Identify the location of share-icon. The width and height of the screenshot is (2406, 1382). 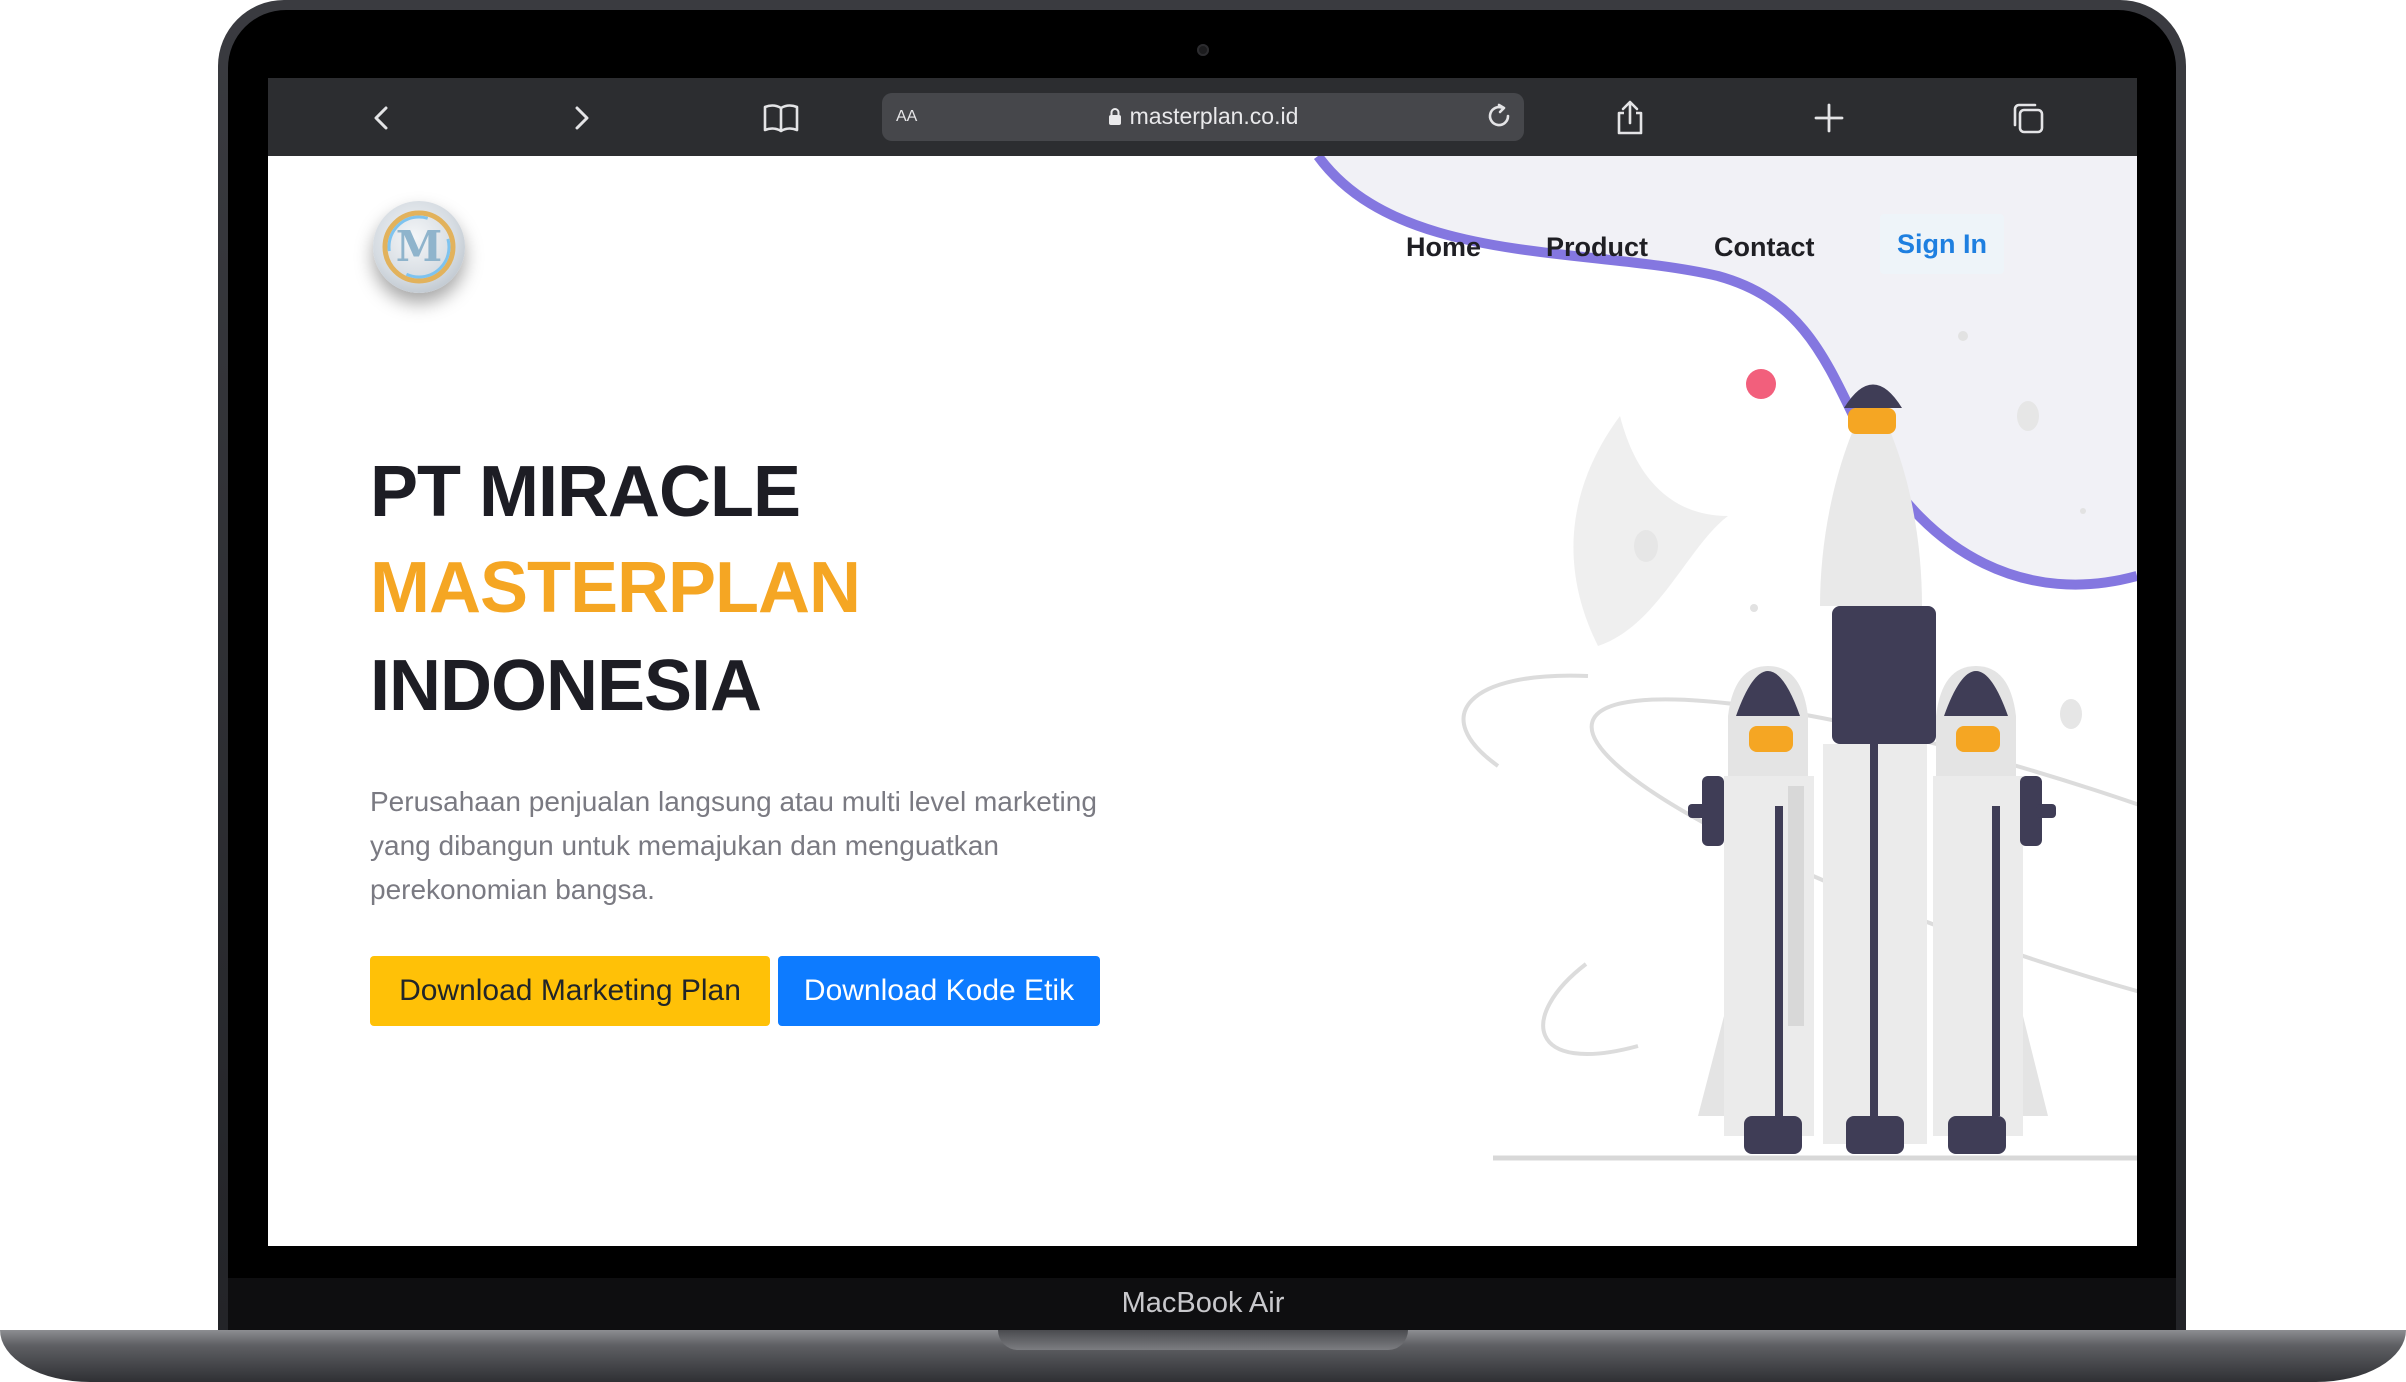
(1630, 117).